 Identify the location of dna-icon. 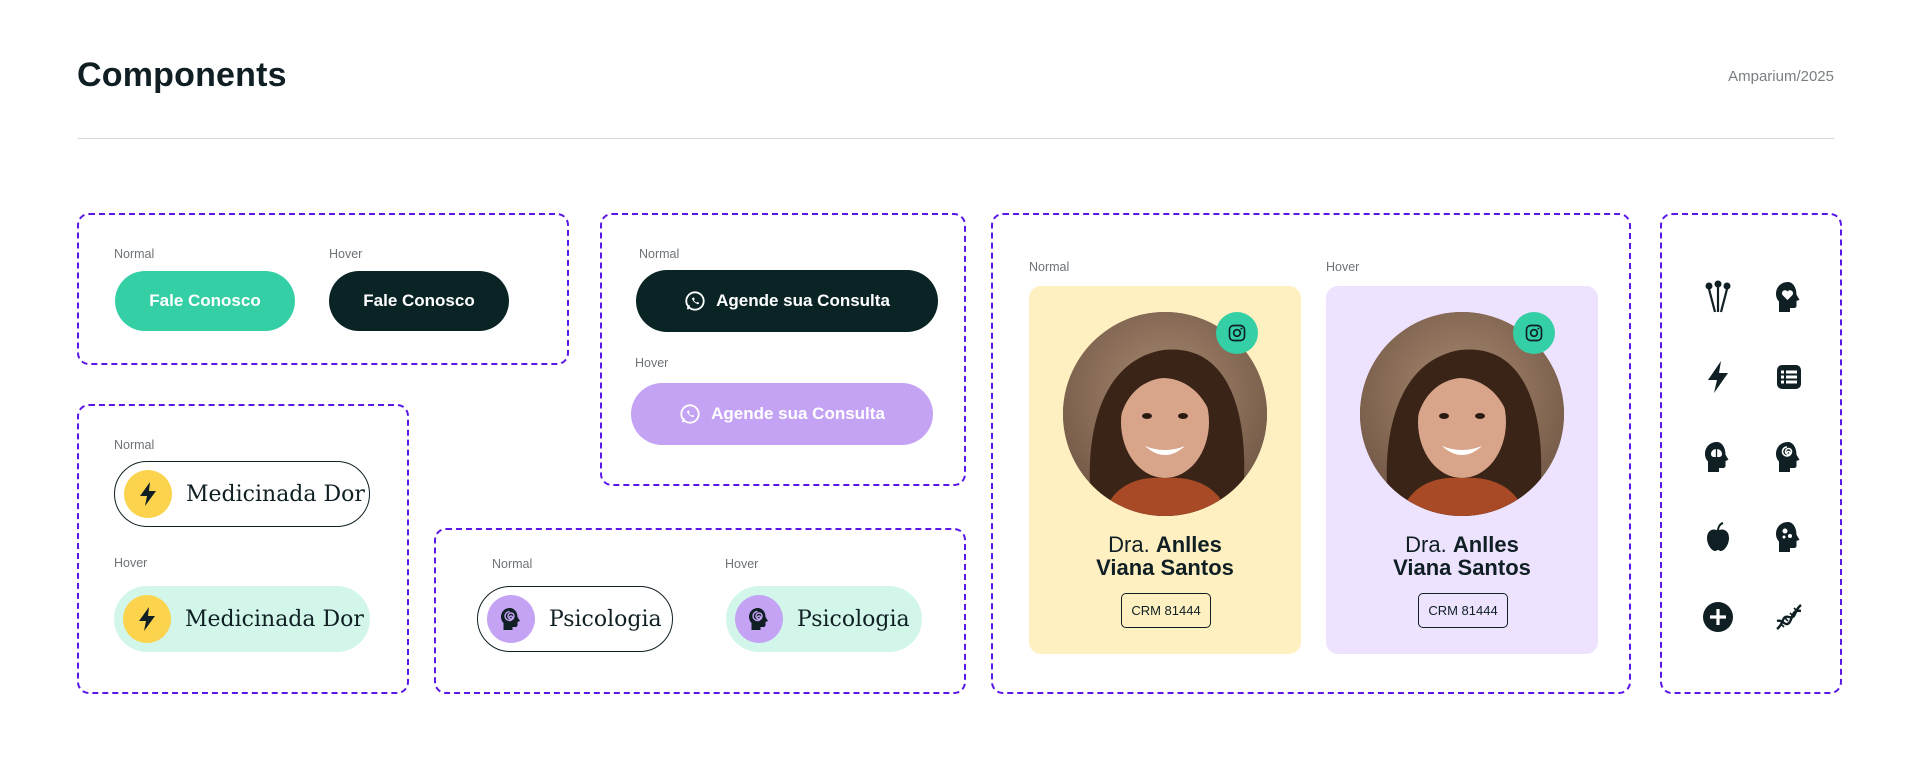
(1789, 617).